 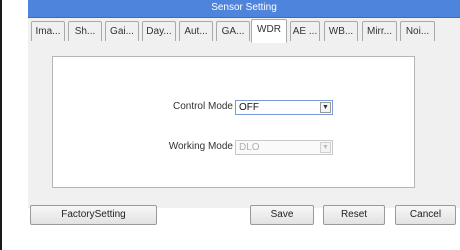 What do you see at coordinates (93, 215) in the screenshot?
I see `factory-setting-button: FactorySetting` at bounding box center [93, 215].